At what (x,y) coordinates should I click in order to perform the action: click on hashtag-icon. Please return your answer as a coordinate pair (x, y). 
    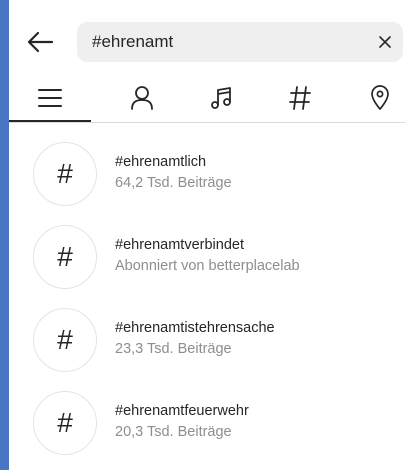
    Looking at the image, I should click on (300, 98).